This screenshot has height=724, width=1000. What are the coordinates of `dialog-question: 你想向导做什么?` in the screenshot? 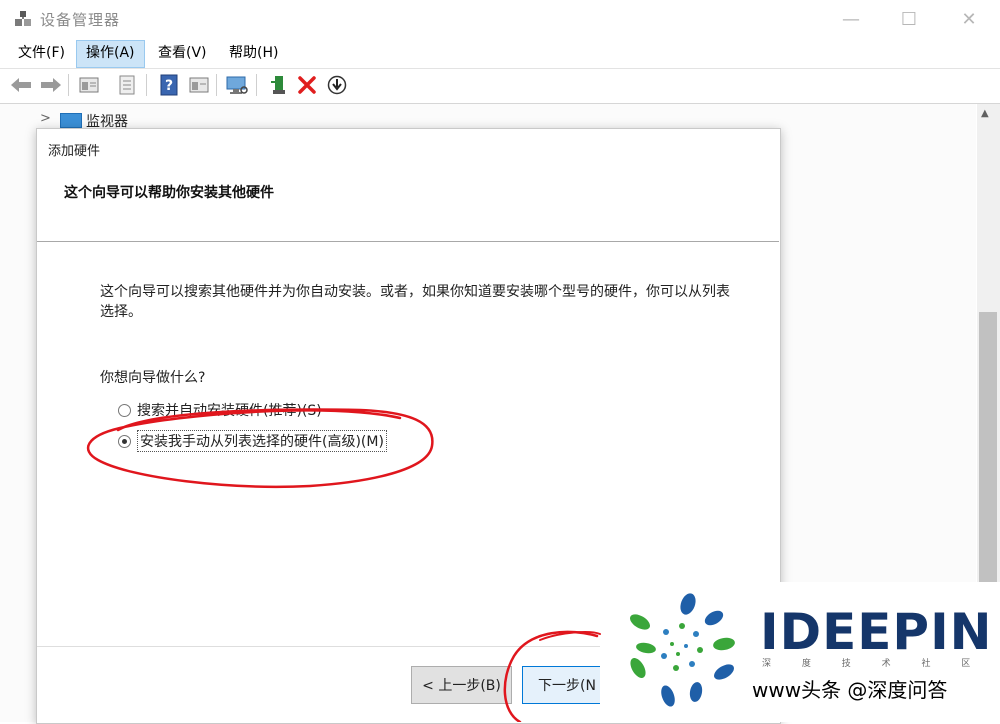 It's located at (153, 378).